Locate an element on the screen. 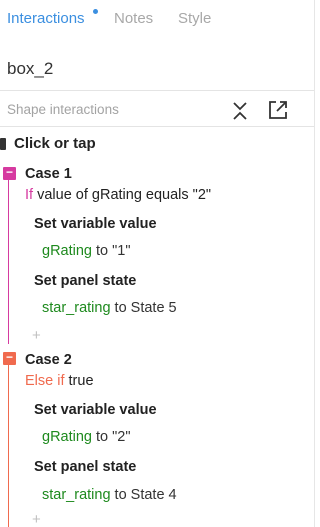 This screenshot has height=527, width=320. case-1-bar is located at coordinates (8, 258).